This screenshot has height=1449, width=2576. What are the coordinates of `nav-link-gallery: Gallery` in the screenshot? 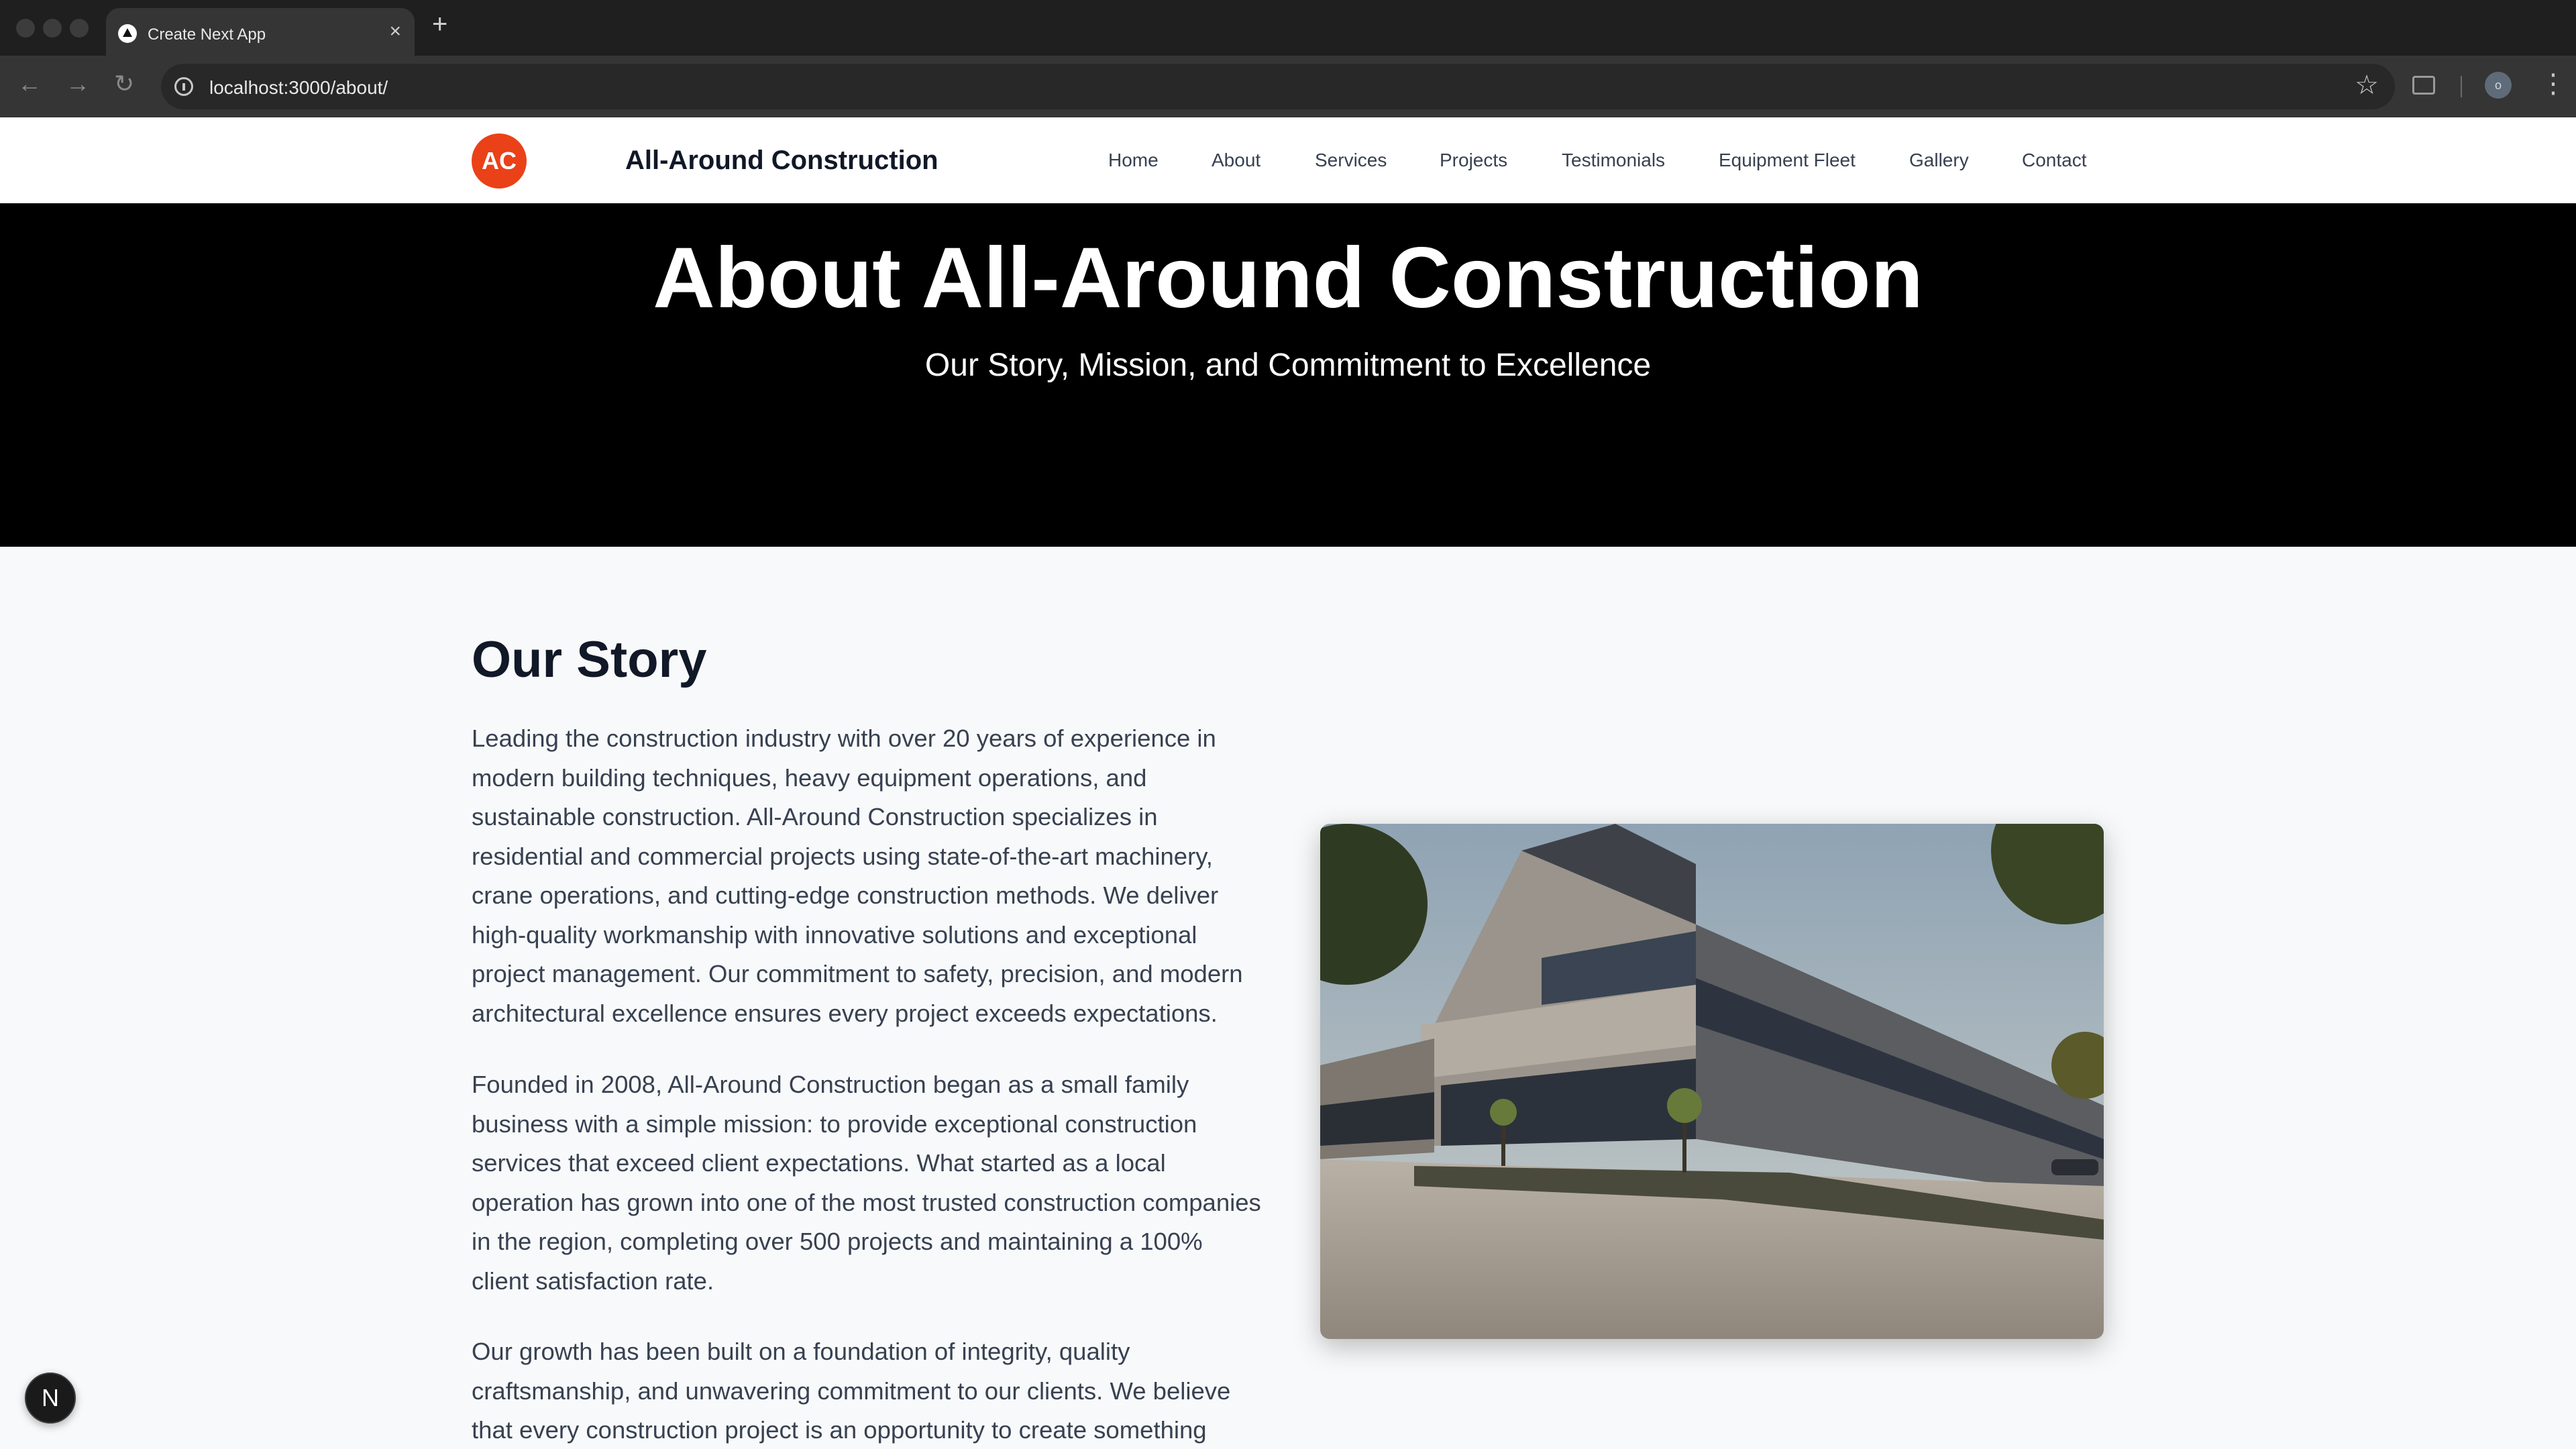 It's located at (1939, 160).